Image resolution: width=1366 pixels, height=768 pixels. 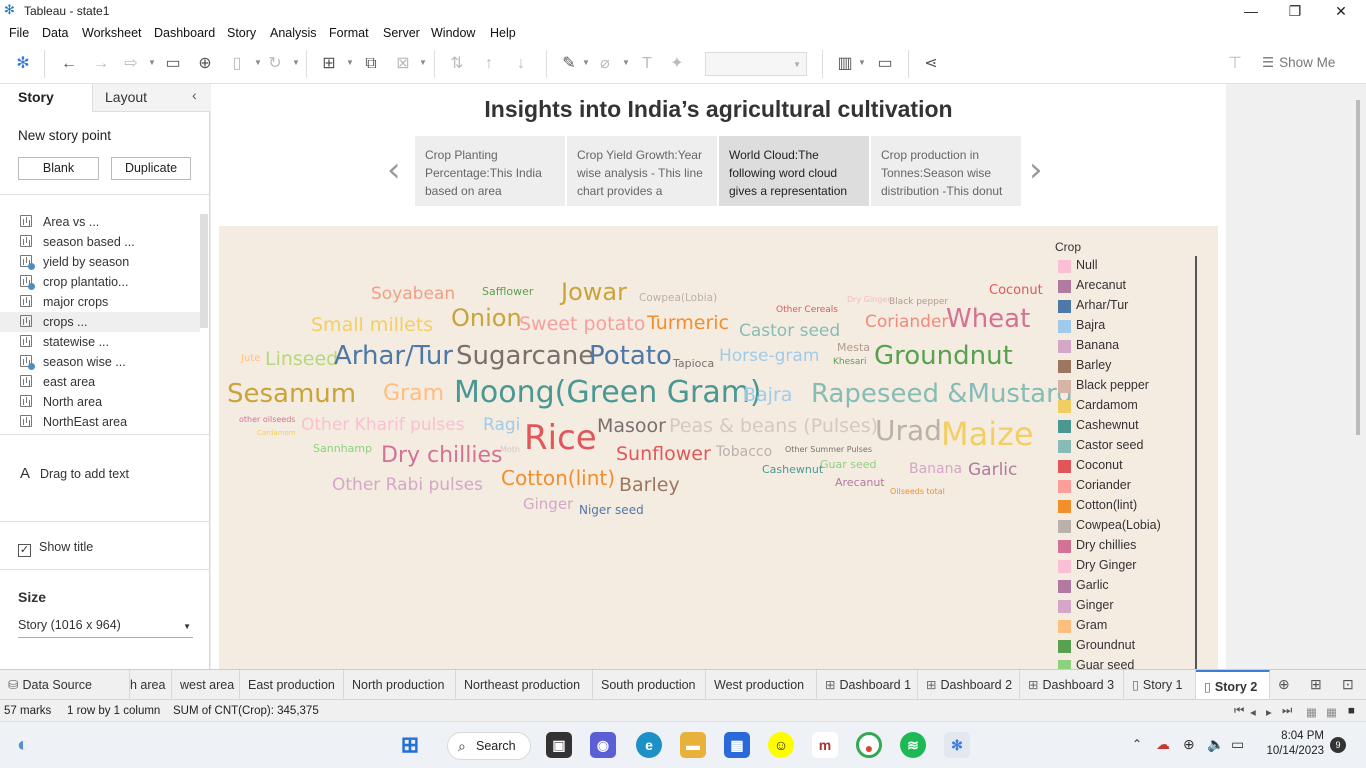 What do you see at coordinates (935, 469) in the screenshot?
I see `word-cloud-word: Banana` at bounding box center [935, 469].